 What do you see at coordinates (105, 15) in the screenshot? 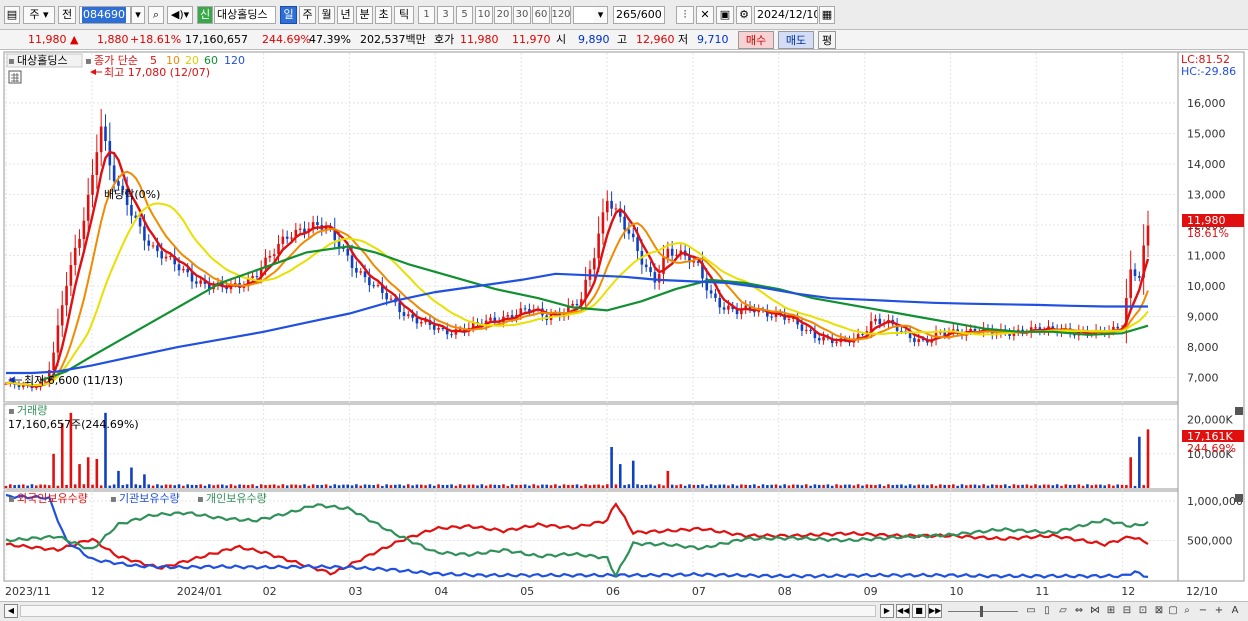
I see `stock-code-input: 084690` at bounding box center [105, 15].